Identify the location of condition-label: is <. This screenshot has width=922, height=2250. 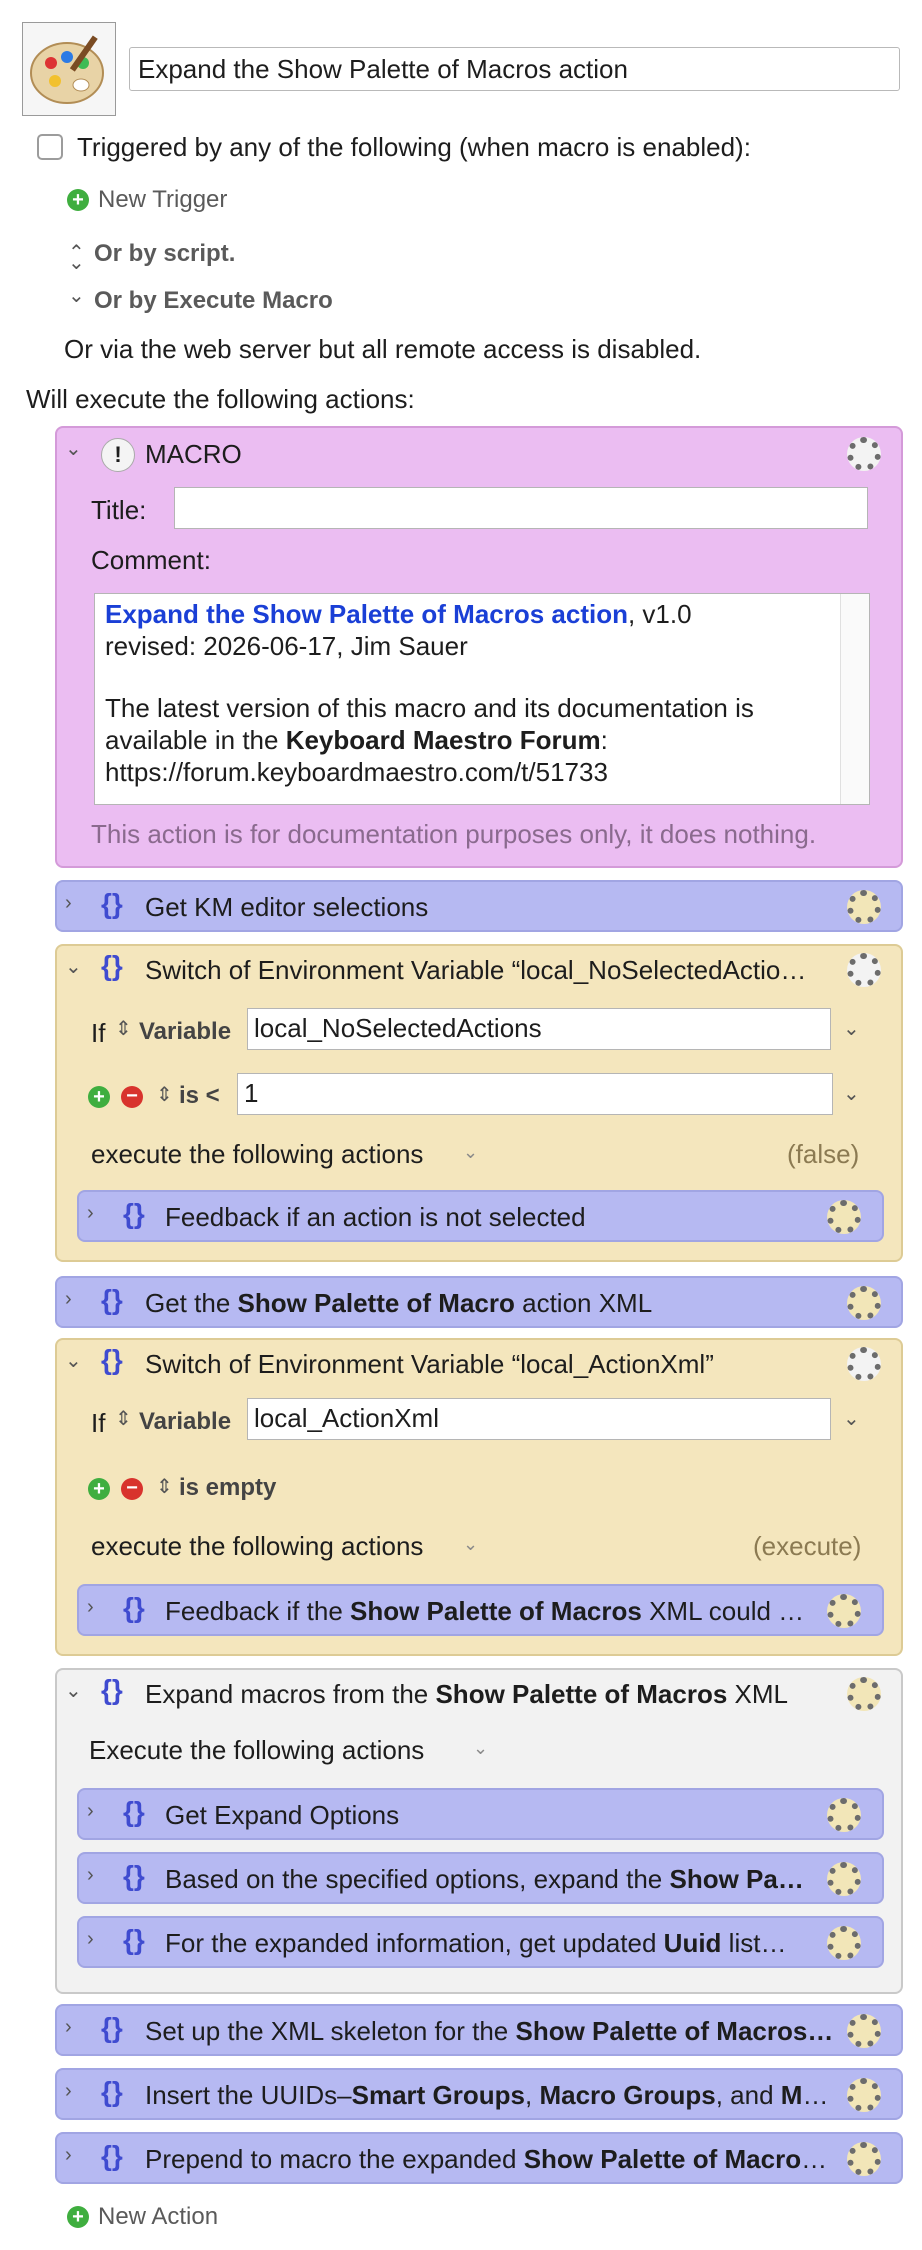
(199, 1096).